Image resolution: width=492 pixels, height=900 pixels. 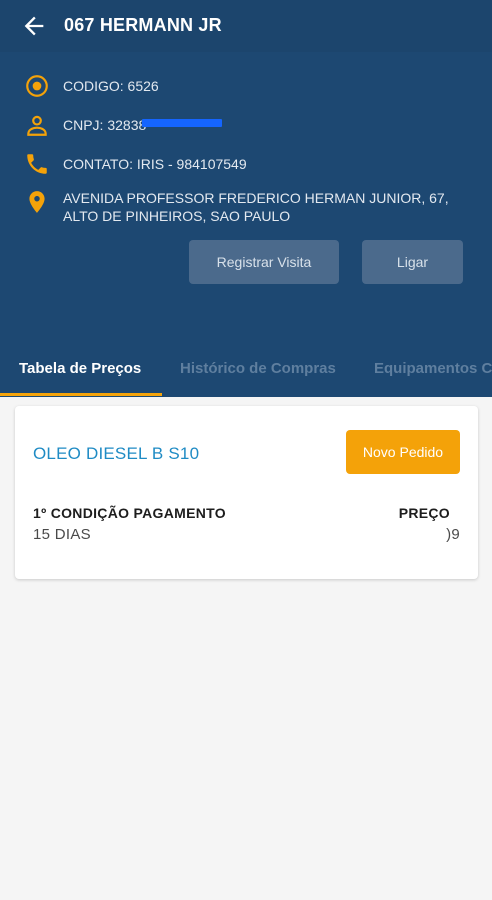 What do you see at coordinates (37, 202) in the screenshot?
I see `location-pin-icon` at bounding box center [37, 202].